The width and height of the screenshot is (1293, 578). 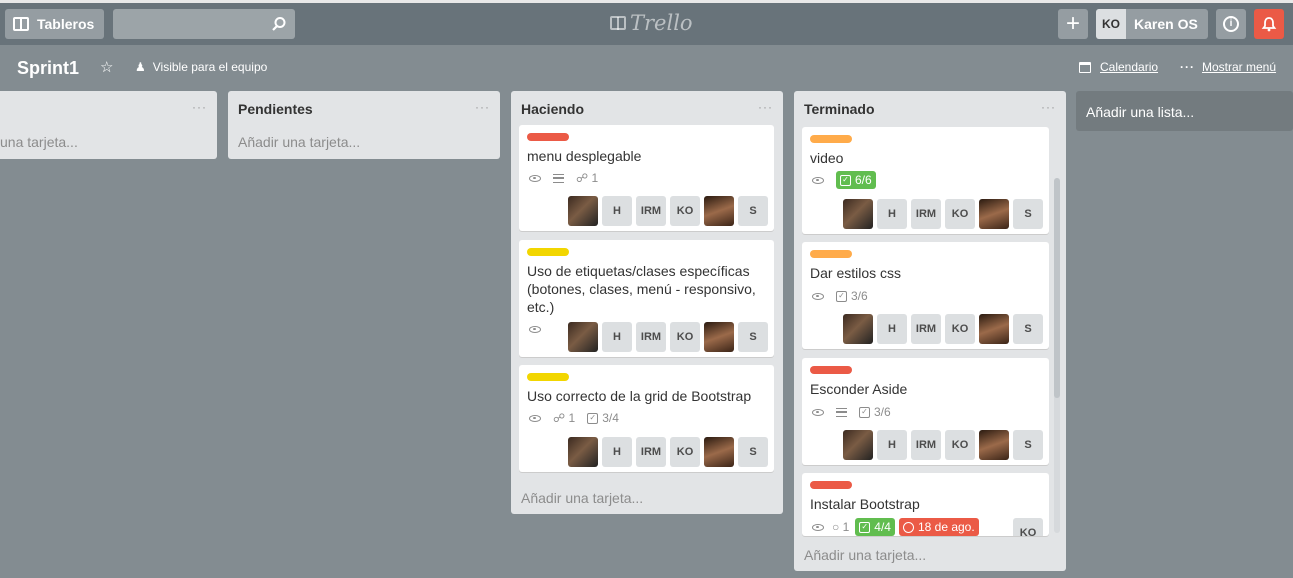 I want to click on due-date: 18 de ago., so click(x=946, y=527).